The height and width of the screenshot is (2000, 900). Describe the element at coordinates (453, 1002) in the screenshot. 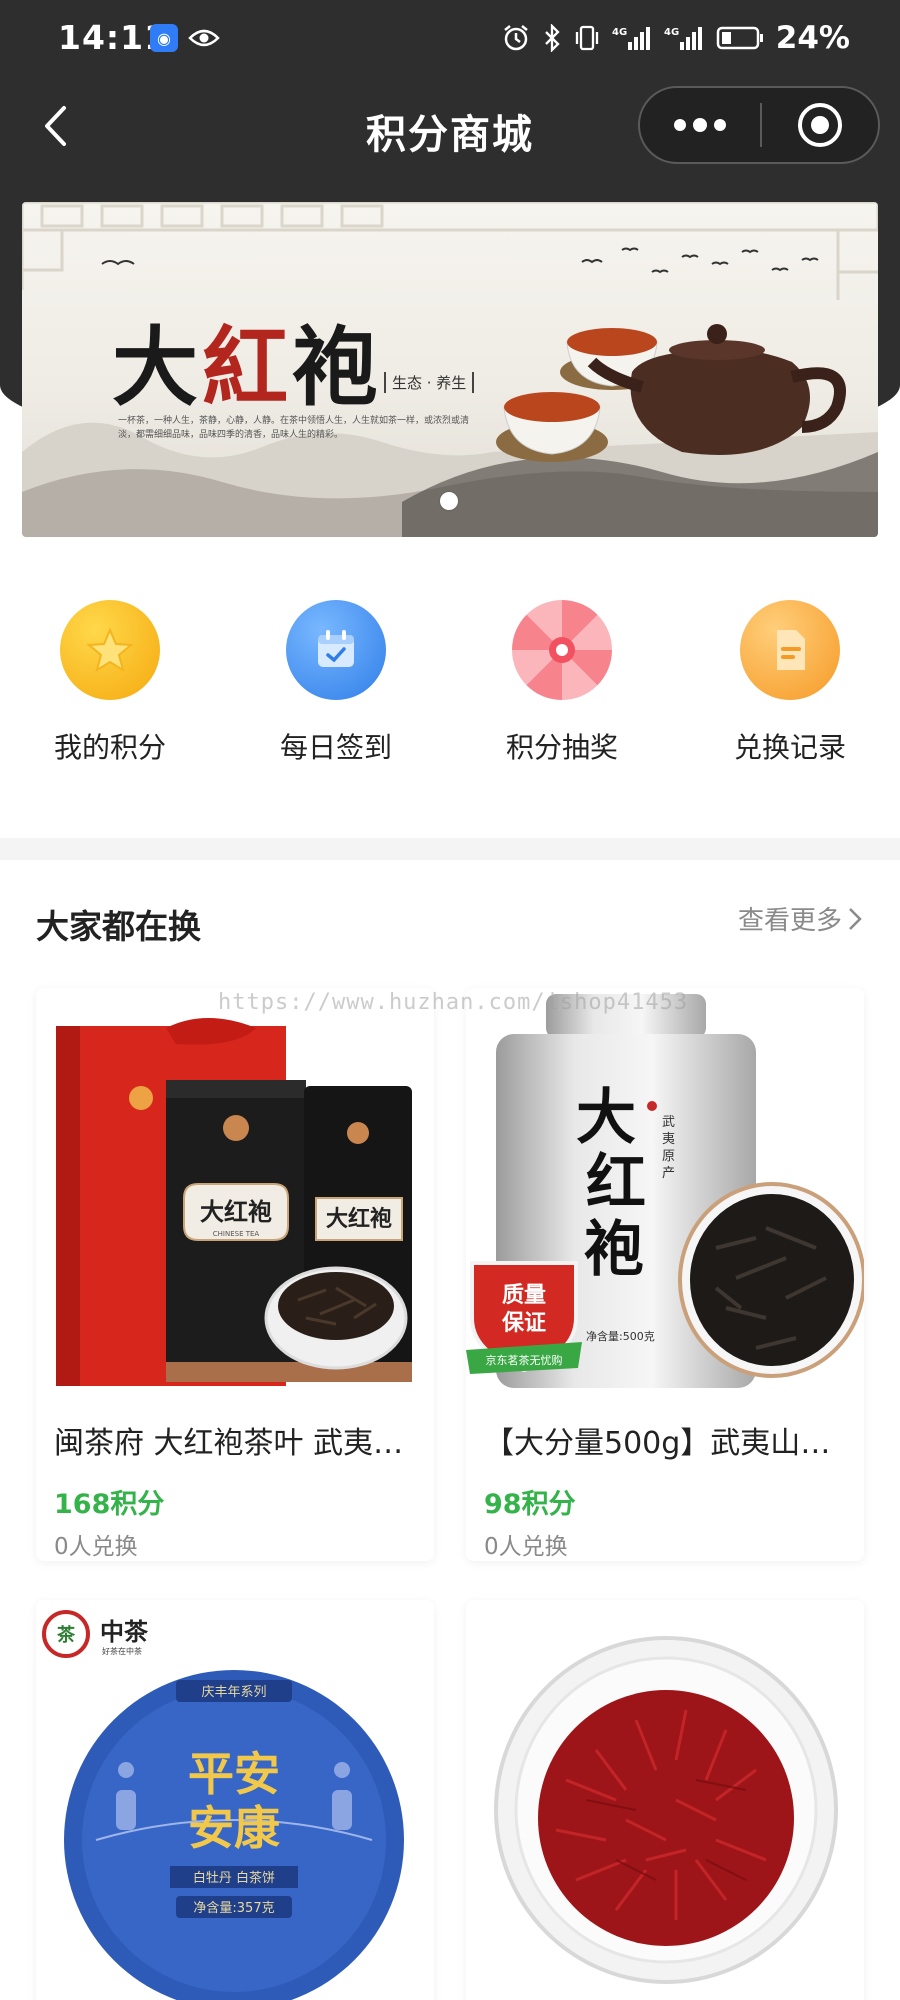

I see `watermark-text: https://www.huzhan.com/ishop41453` at that location.